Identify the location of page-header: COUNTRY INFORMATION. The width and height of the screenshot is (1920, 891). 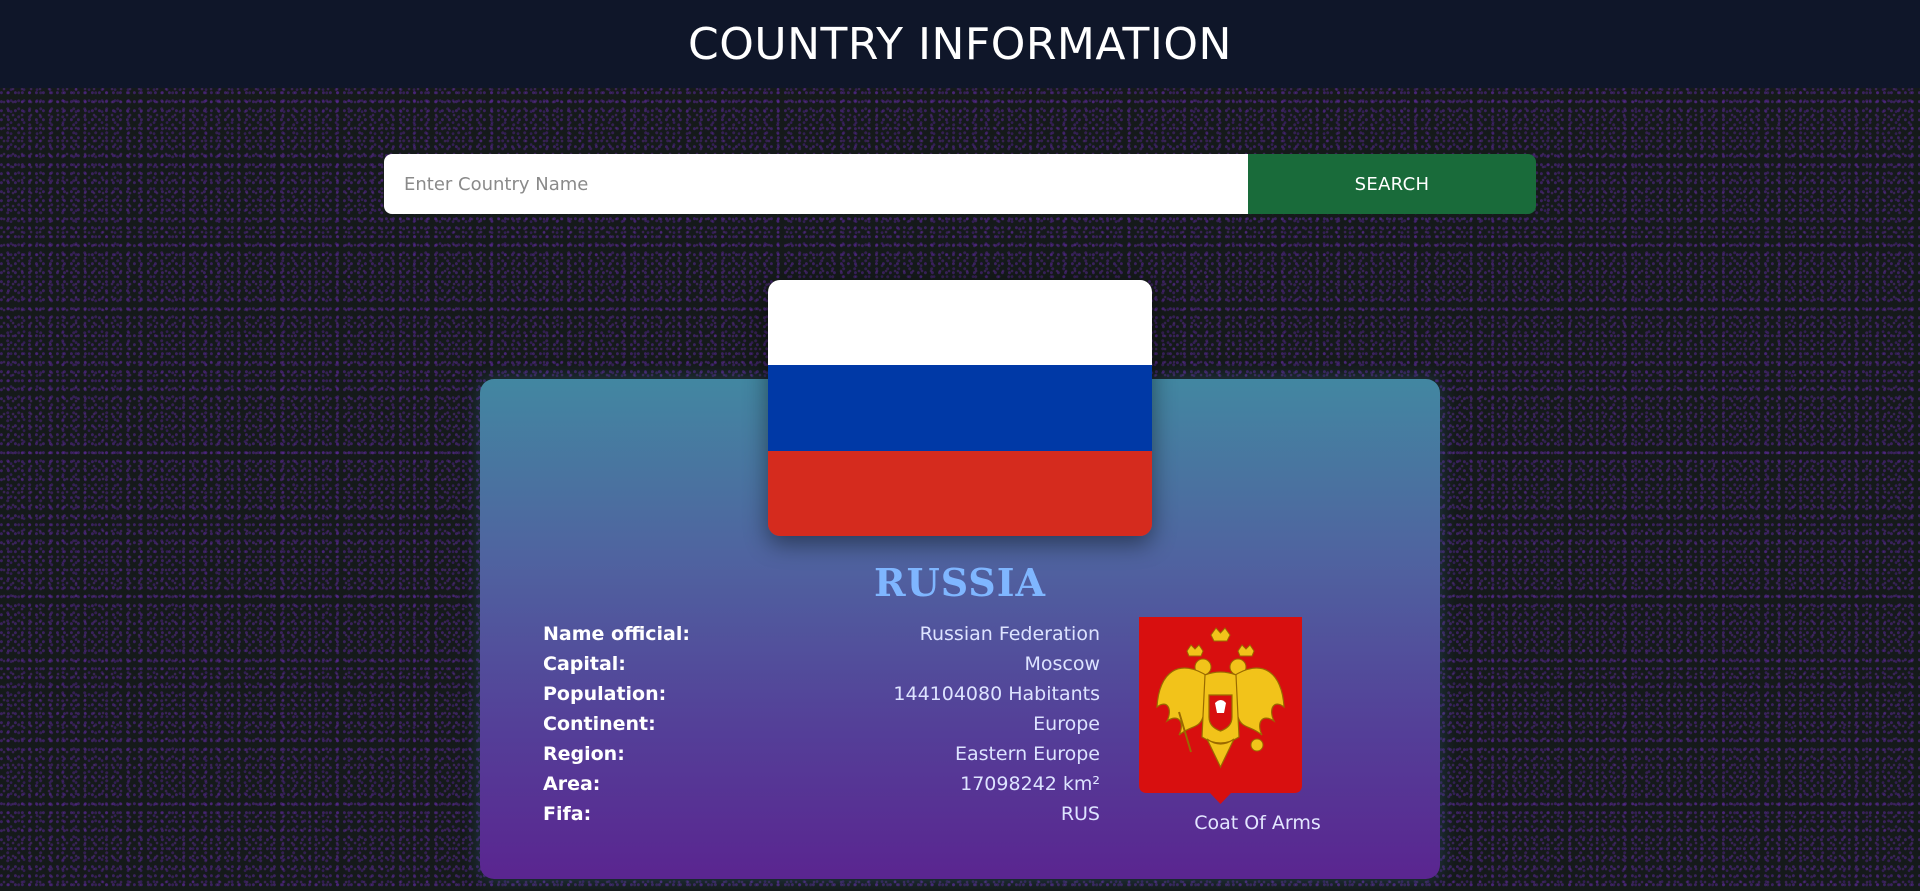
(960, 44).